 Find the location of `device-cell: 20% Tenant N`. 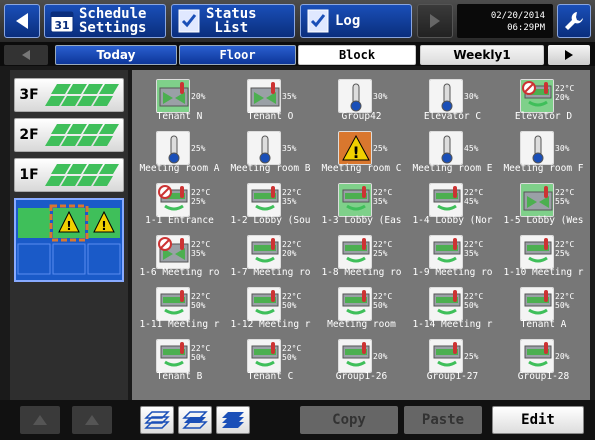

device-cell: 20% Tenant N is located at coordinates (179, 99).